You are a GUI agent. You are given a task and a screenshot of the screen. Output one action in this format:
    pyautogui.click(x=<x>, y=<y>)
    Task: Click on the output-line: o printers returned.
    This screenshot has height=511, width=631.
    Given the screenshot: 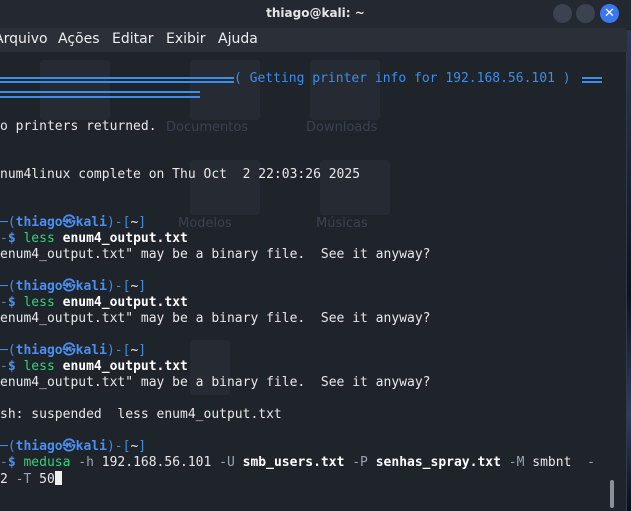 What is the action you would take?
    pyautogui.click(x=78, y=126)
    